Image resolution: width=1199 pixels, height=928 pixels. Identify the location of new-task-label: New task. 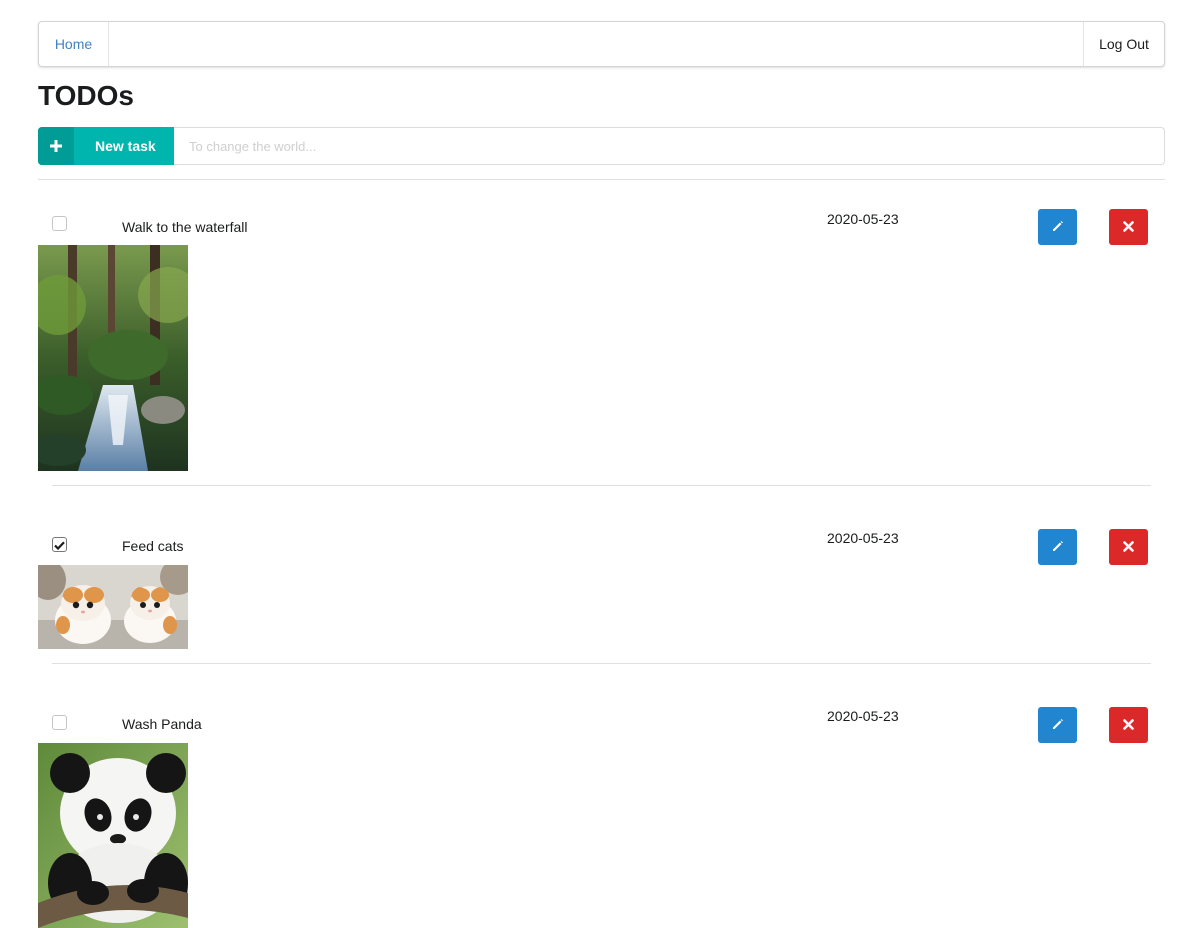
(125, 146).